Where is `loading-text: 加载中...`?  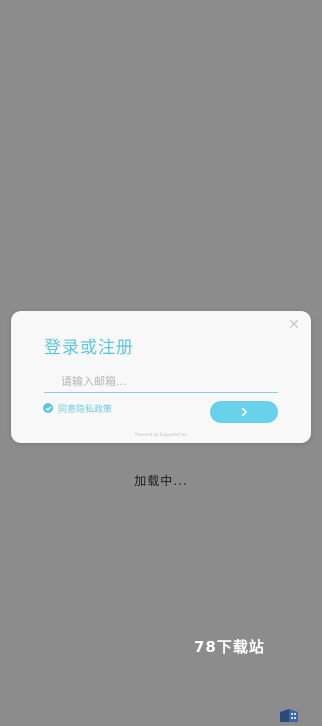
loading-text: 加载中... is located at coordinates (161, 481).